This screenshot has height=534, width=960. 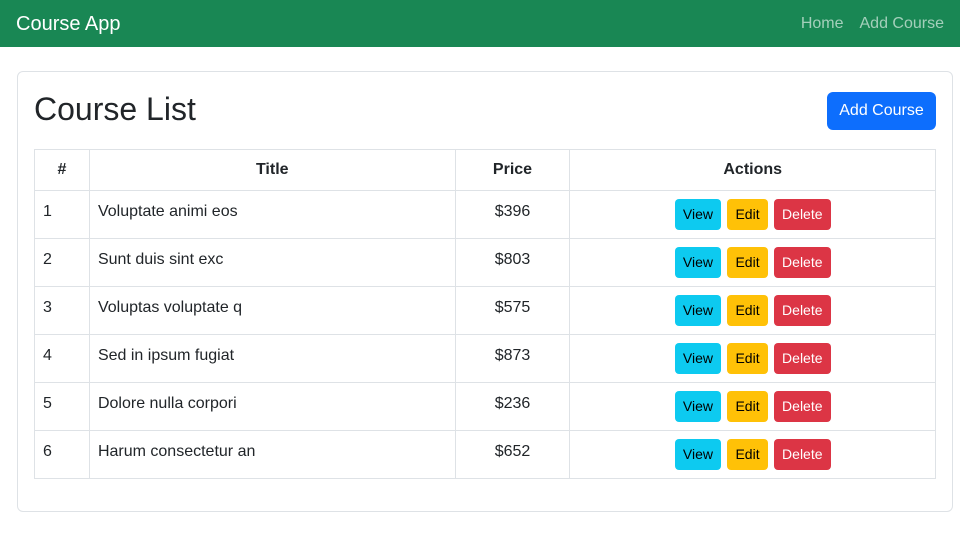 What do you see at coordinates (62, 310) in the screenshot?
I see `row-number: 3` at bounding box center [62, 310].